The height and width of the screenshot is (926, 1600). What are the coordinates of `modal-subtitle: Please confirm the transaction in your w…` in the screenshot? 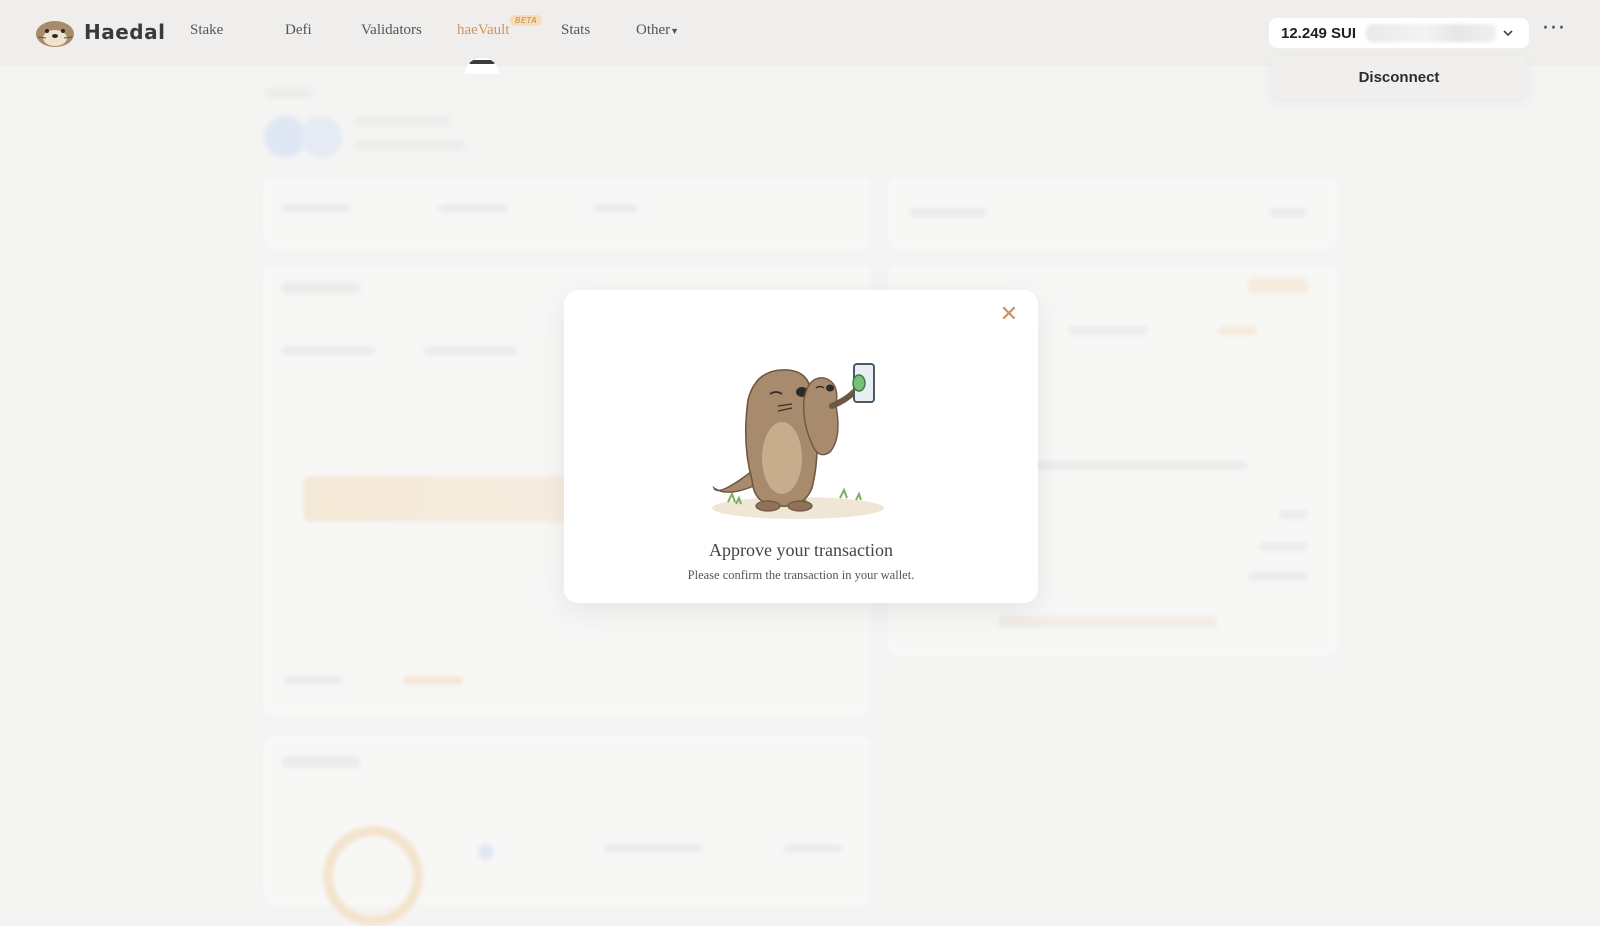 It's located at (801, 575).